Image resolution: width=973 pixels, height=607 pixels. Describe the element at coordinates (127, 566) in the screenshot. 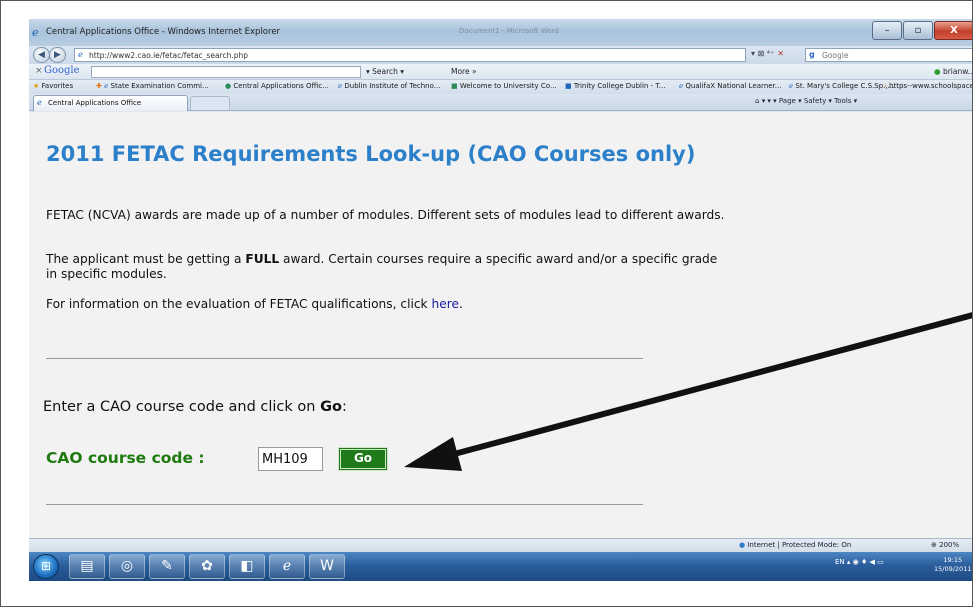

I see `media-taskbar-icon: ◎` at that location.